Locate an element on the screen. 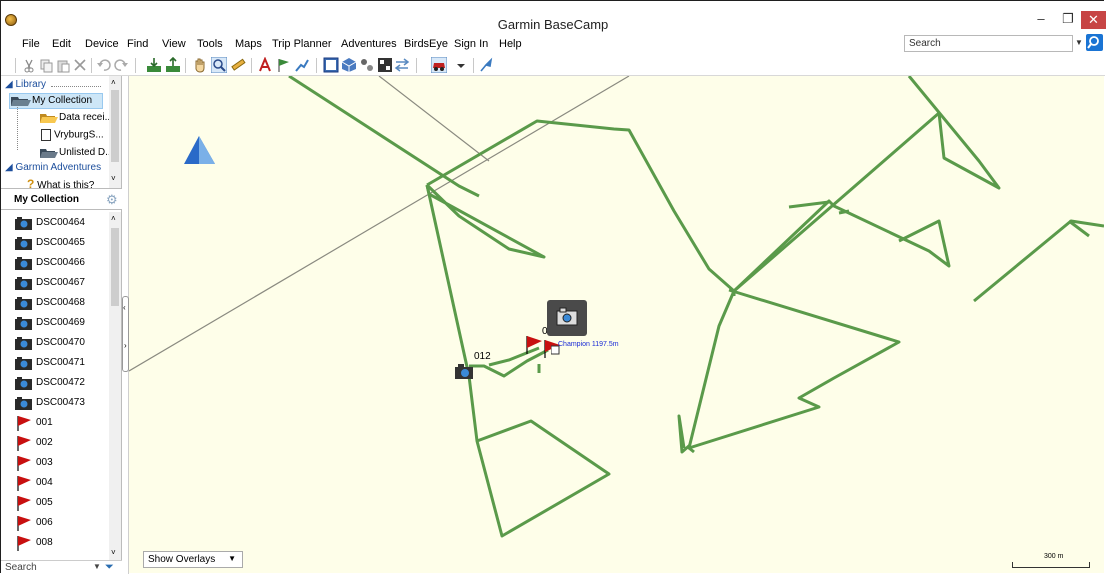  list-item-label: 004 is located at coordinates (44, 482).